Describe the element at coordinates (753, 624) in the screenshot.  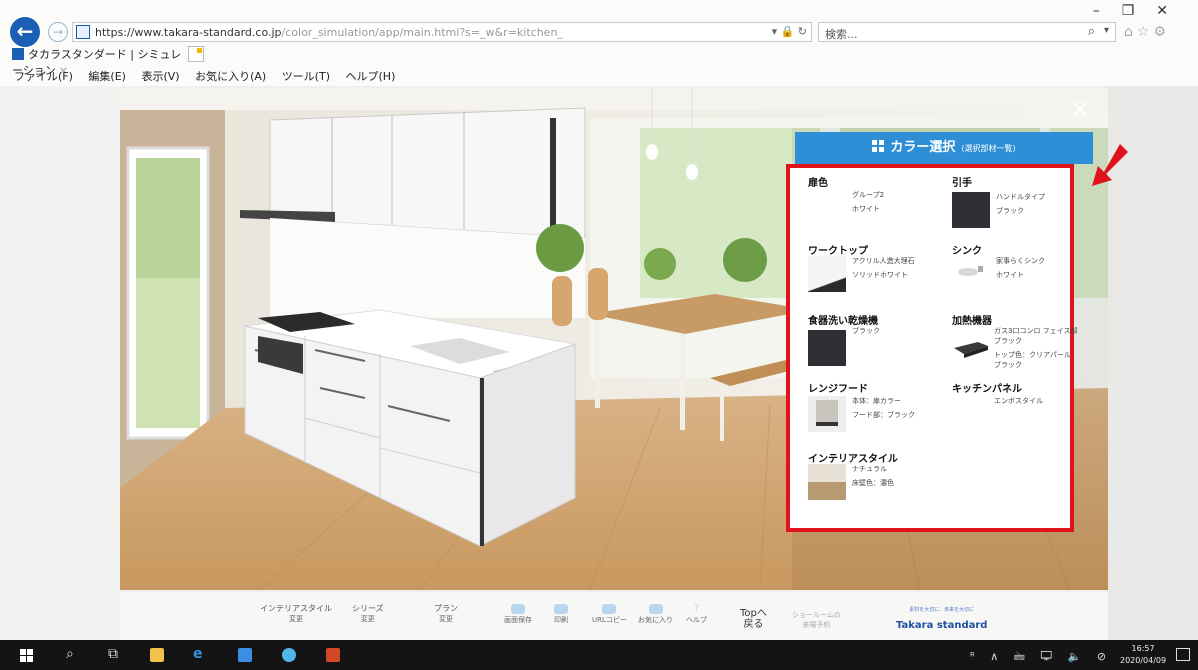
I see `top-sublabel: 戻る` at that location.